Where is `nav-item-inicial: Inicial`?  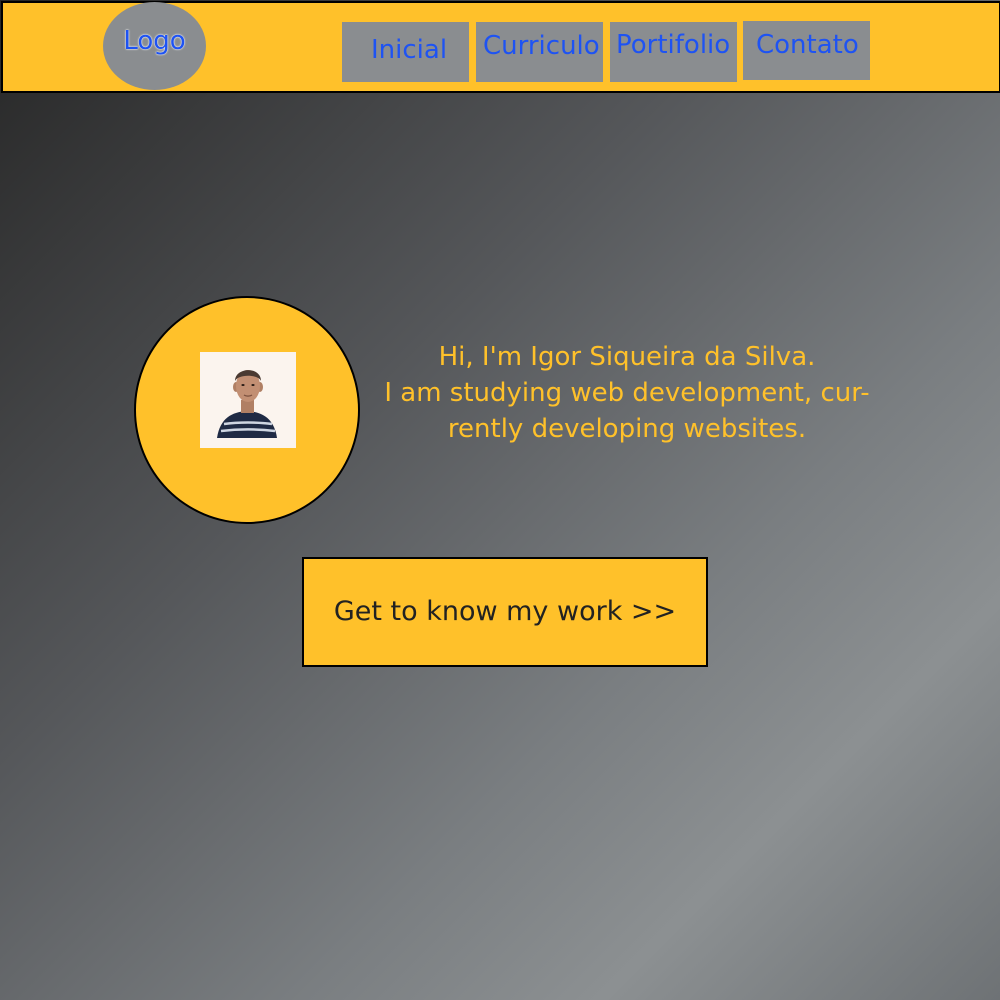 nav-item-inicial: Inicial is located at coordinates (405, 52).